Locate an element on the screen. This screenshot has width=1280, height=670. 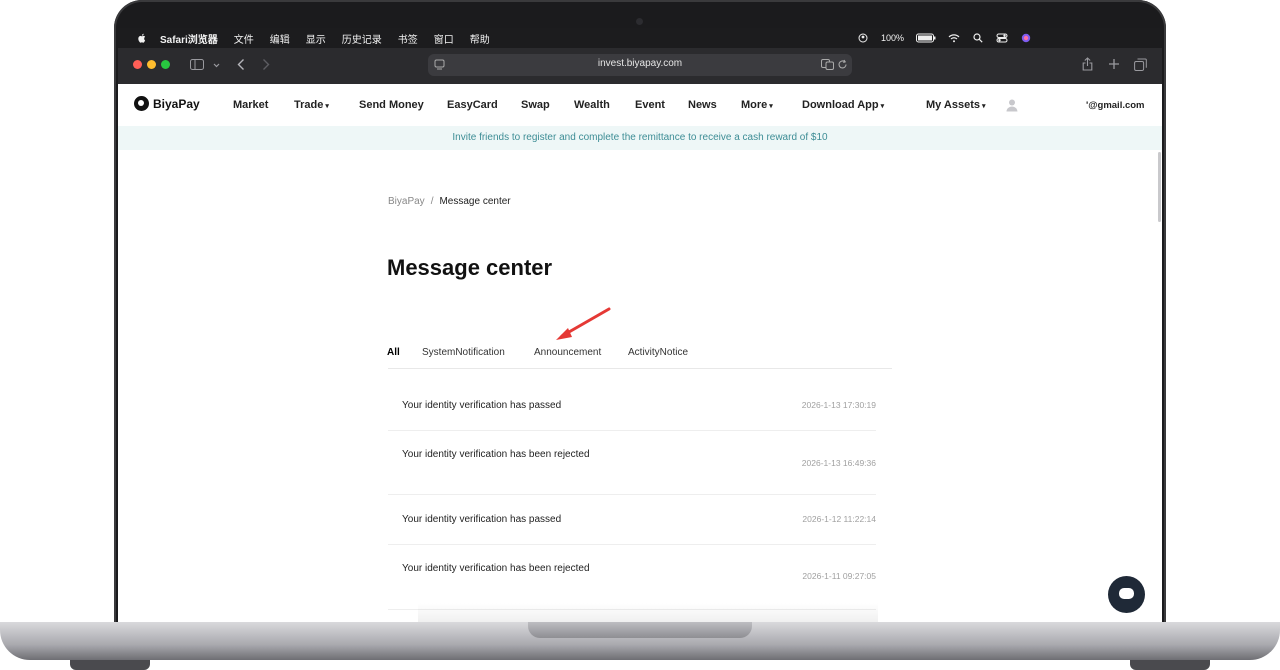
nav-trade-label: Trade is located at coordinates (309, 105).